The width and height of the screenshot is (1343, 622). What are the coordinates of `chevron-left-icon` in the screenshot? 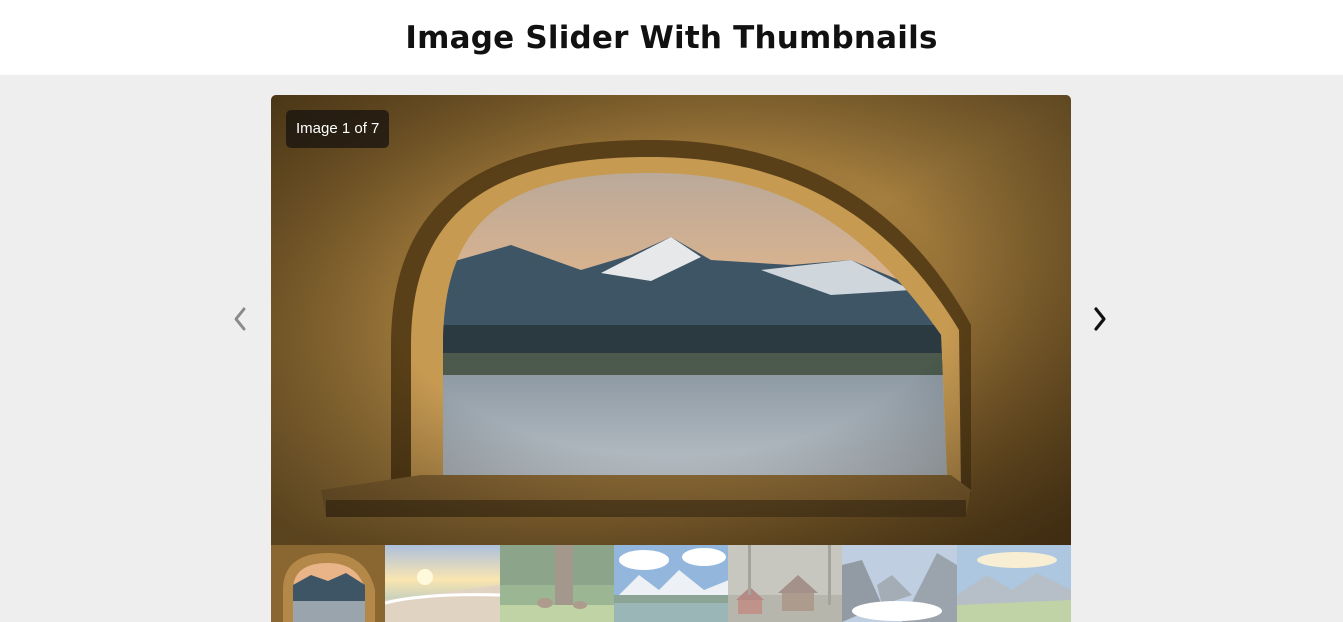 It's located at (240, 319).